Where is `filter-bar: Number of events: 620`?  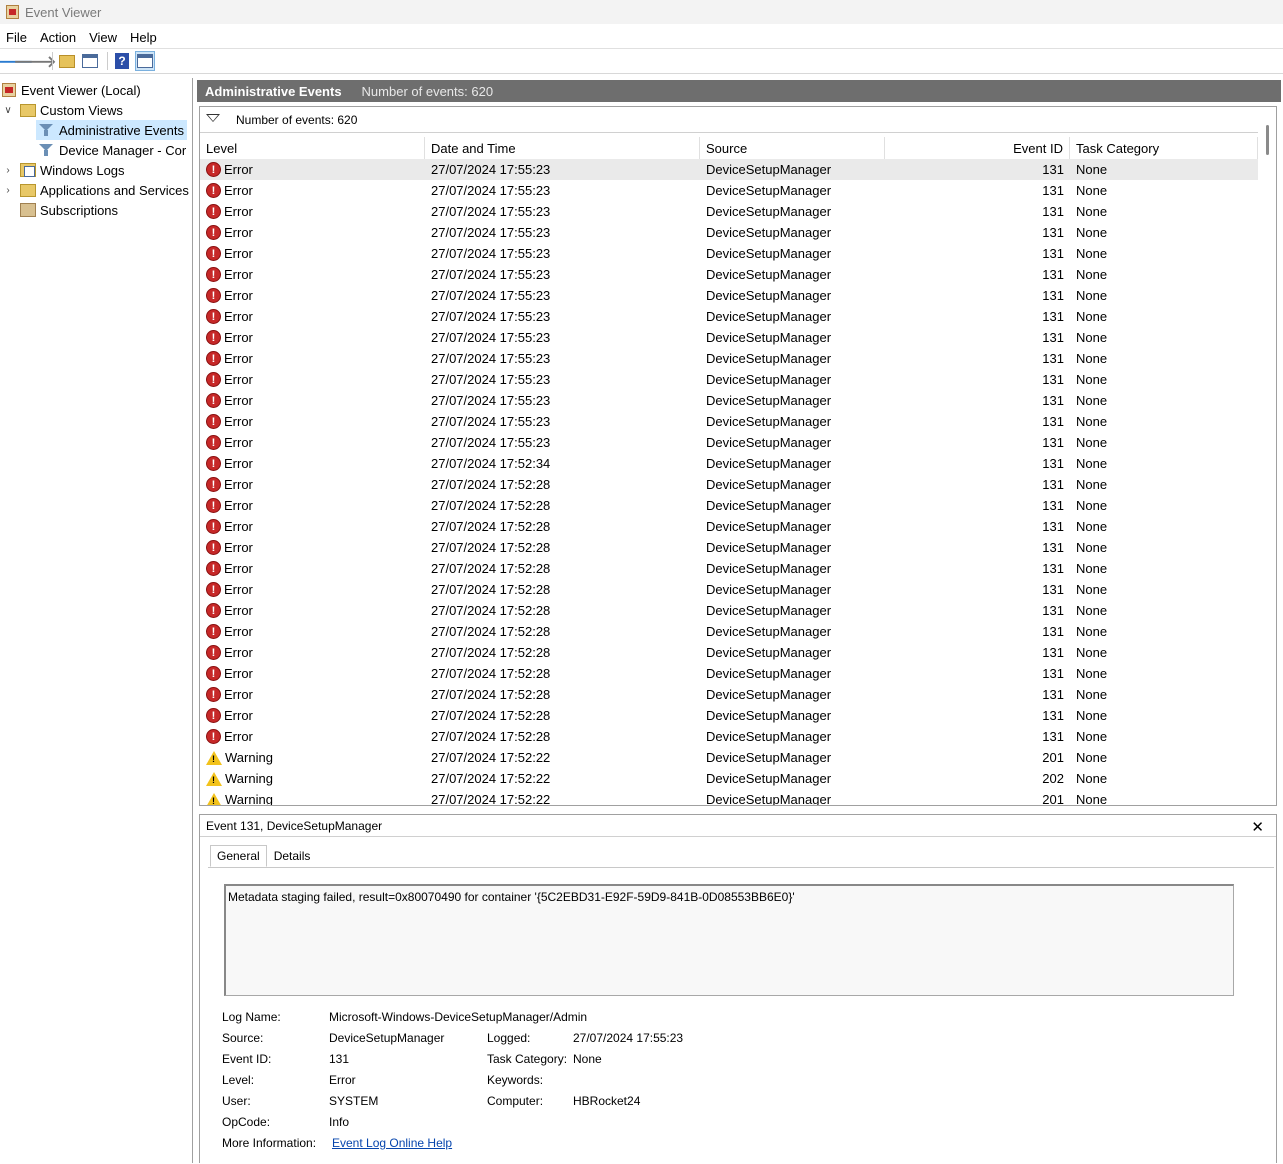 filter-bar: Number of events: 620 is located at coordinates (738, 120).